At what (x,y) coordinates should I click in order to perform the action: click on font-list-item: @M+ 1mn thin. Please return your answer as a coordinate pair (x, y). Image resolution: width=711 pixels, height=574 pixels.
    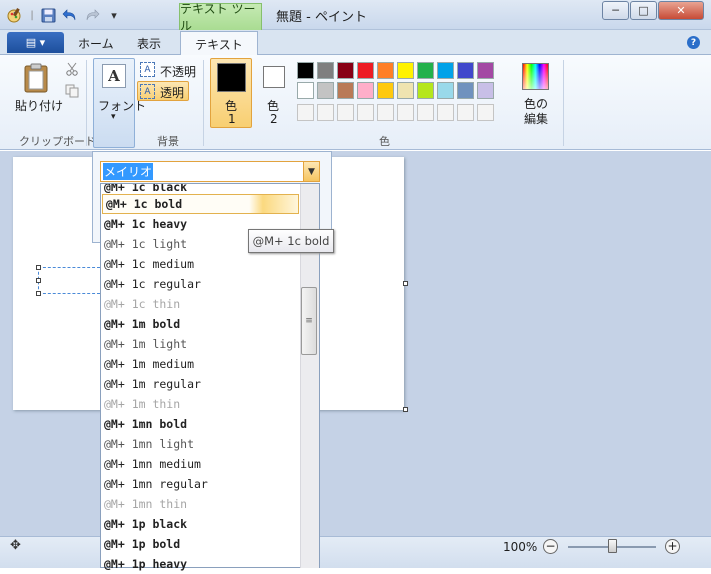
    Looking at the image, I should click on (201, 504).